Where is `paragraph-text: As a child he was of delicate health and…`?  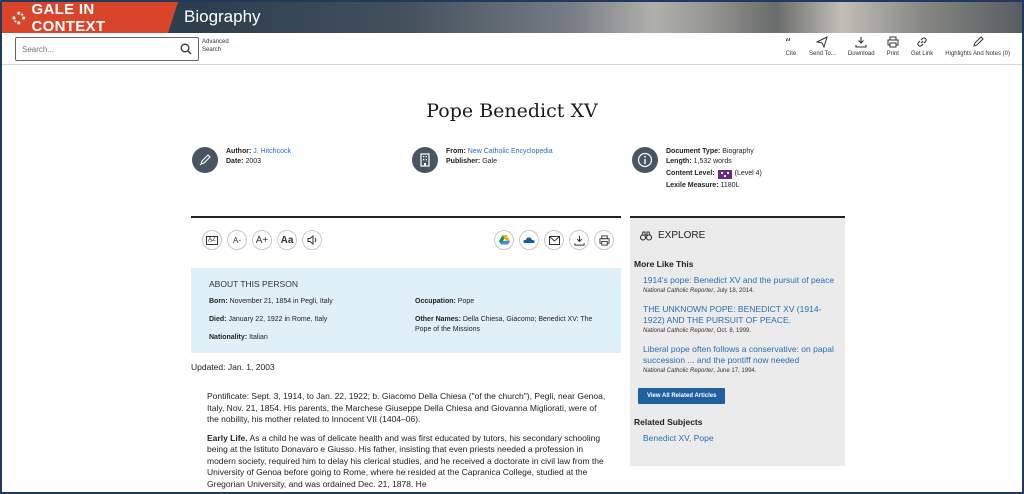 paragraph-text: As a child he was of delicate health and… is located at coordinates (405, 460).